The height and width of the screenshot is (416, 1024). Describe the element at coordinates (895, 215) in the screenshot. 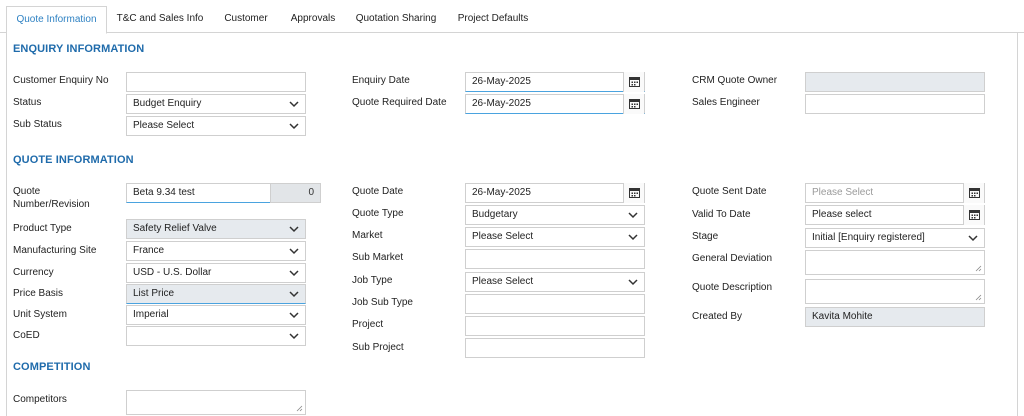

I see `valid-to-date-input: Please select` at that location.